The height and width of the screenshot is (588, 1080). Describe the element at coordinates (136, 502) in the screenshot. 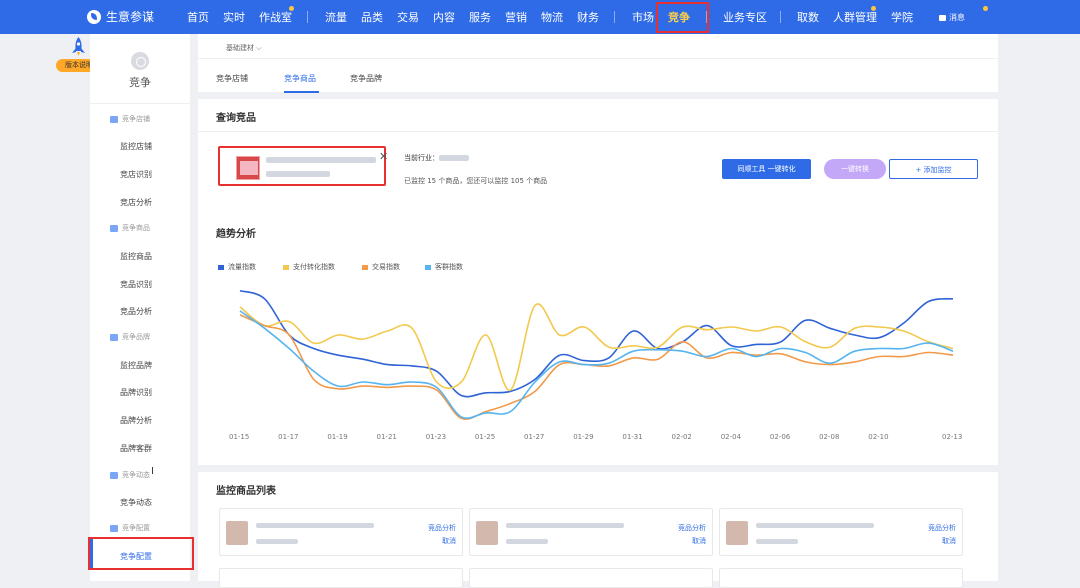

I see `sidebar-item-competition-dynamics: 竞争动态` at that location.